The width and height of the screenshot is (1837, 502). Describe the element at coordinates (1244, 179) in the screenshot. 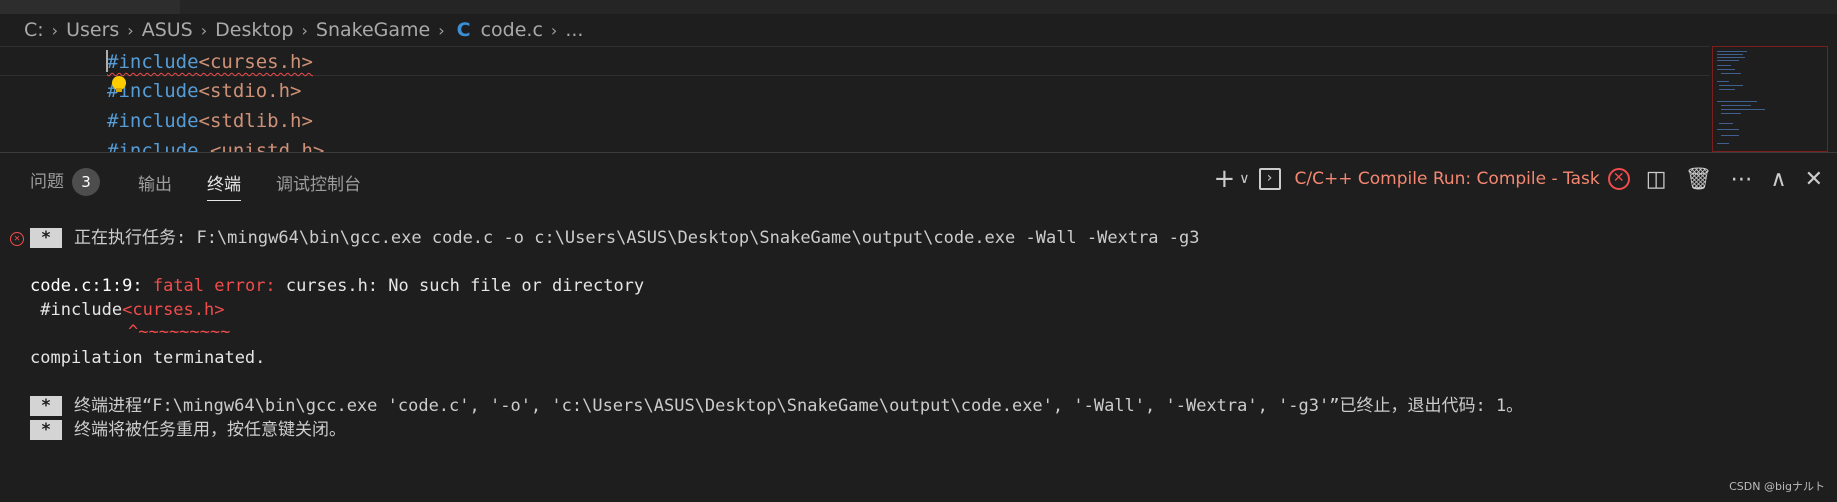

I see `chevron-down-icon: ∨` at that location.